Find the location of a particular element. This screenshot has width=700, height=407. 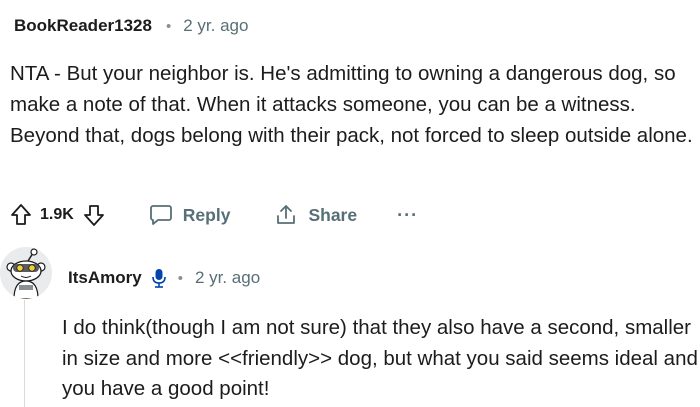

share-button: Share is located at coordinates (315, 215).